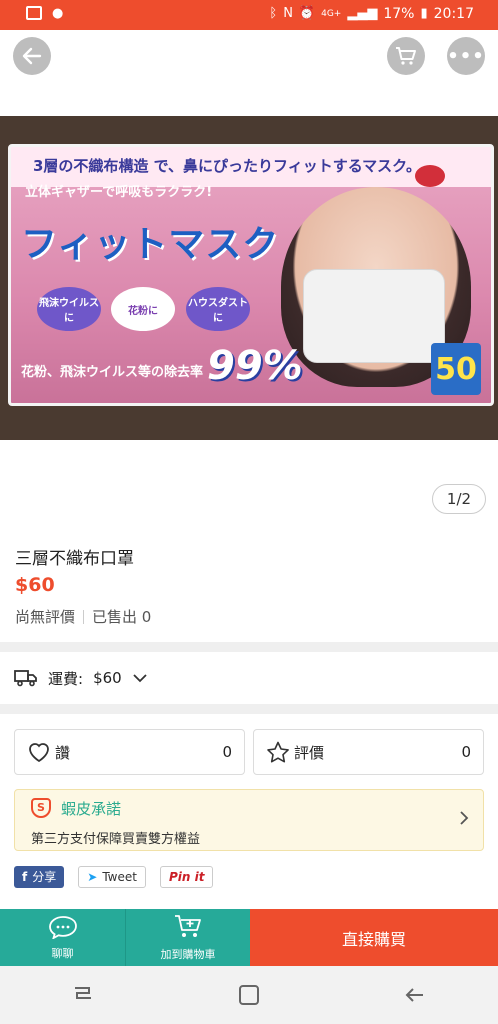 The width and height of the screenshot is (498, 1024). Describe the element at coordinates (188, 925) in the screenshot. I see `add-cart-icon` at that location.